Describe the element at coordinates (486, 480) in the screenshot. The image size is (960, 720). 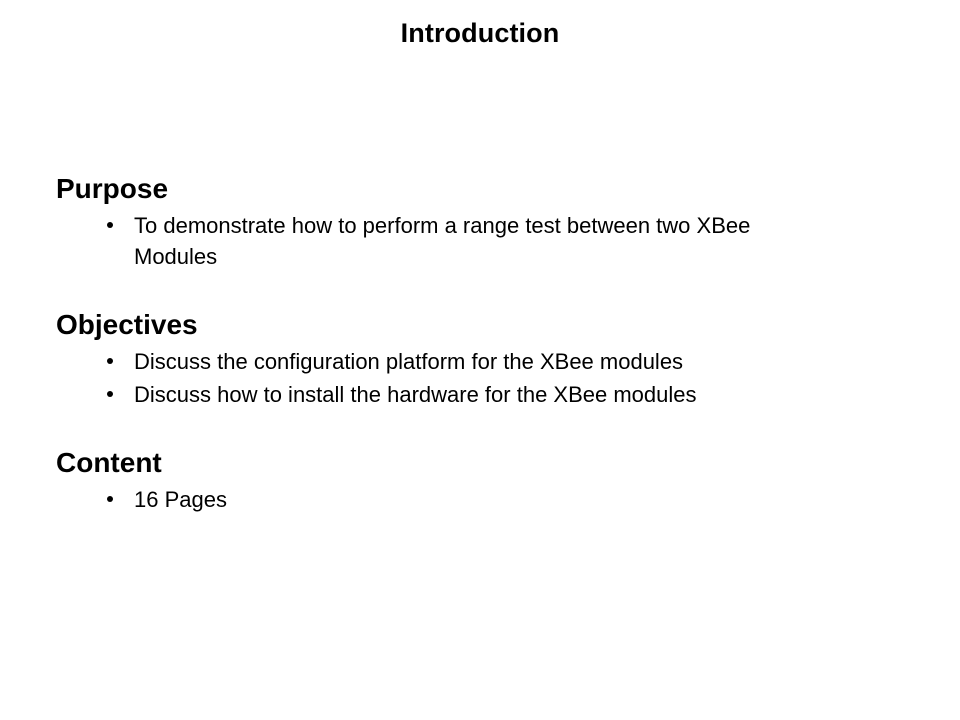
I see `section-content: Content 16 Pages` at that location.